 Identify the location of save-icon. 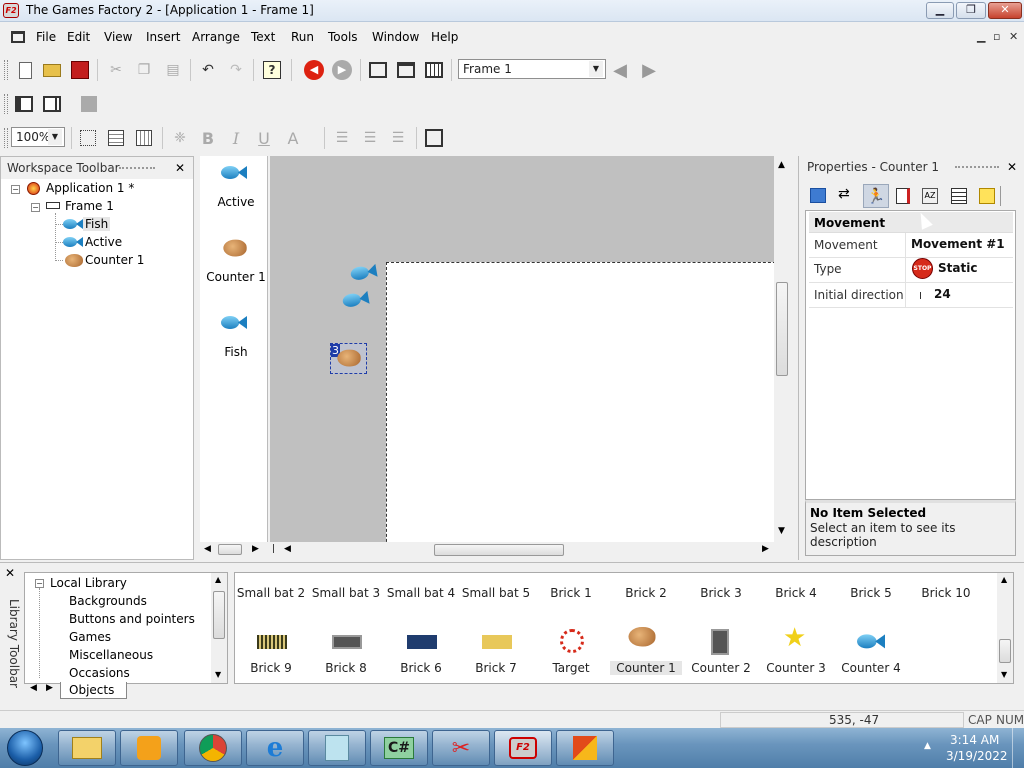
(80, 70).